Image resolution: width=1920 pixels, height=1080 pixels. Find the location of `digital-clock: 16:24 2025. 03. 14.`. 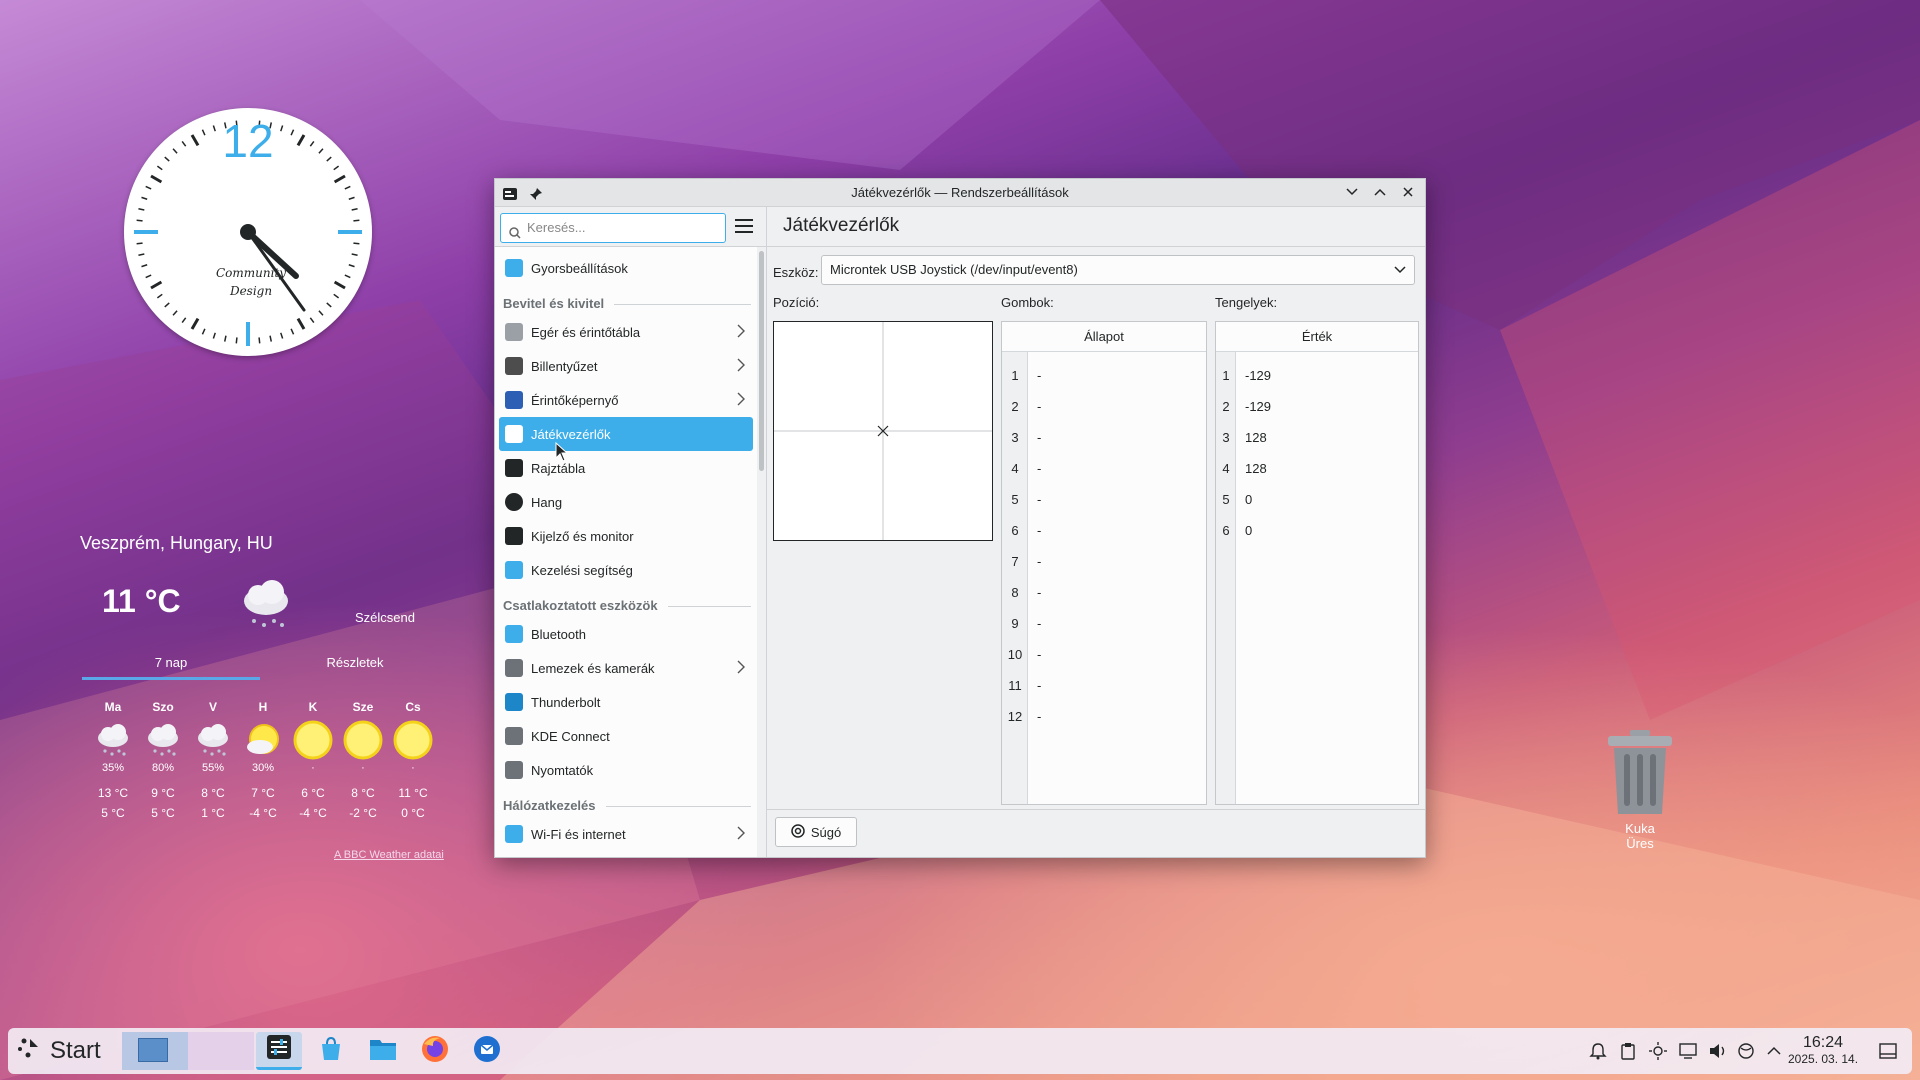

digital-clock: 16:24 2025. 03. 14. is located at coordinates (1823, 1050).